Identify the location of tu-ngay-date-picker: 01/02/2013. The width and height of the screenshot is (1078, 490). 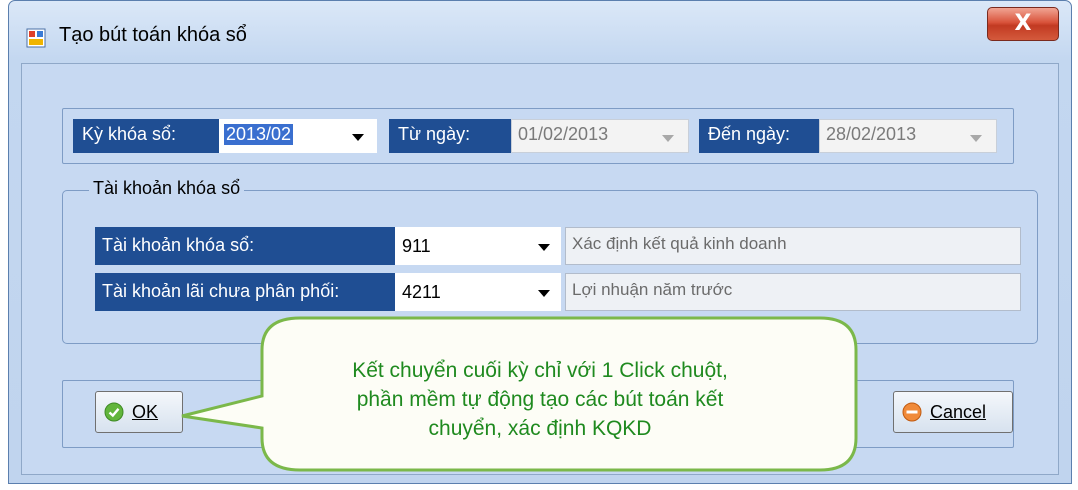
(600, 136).